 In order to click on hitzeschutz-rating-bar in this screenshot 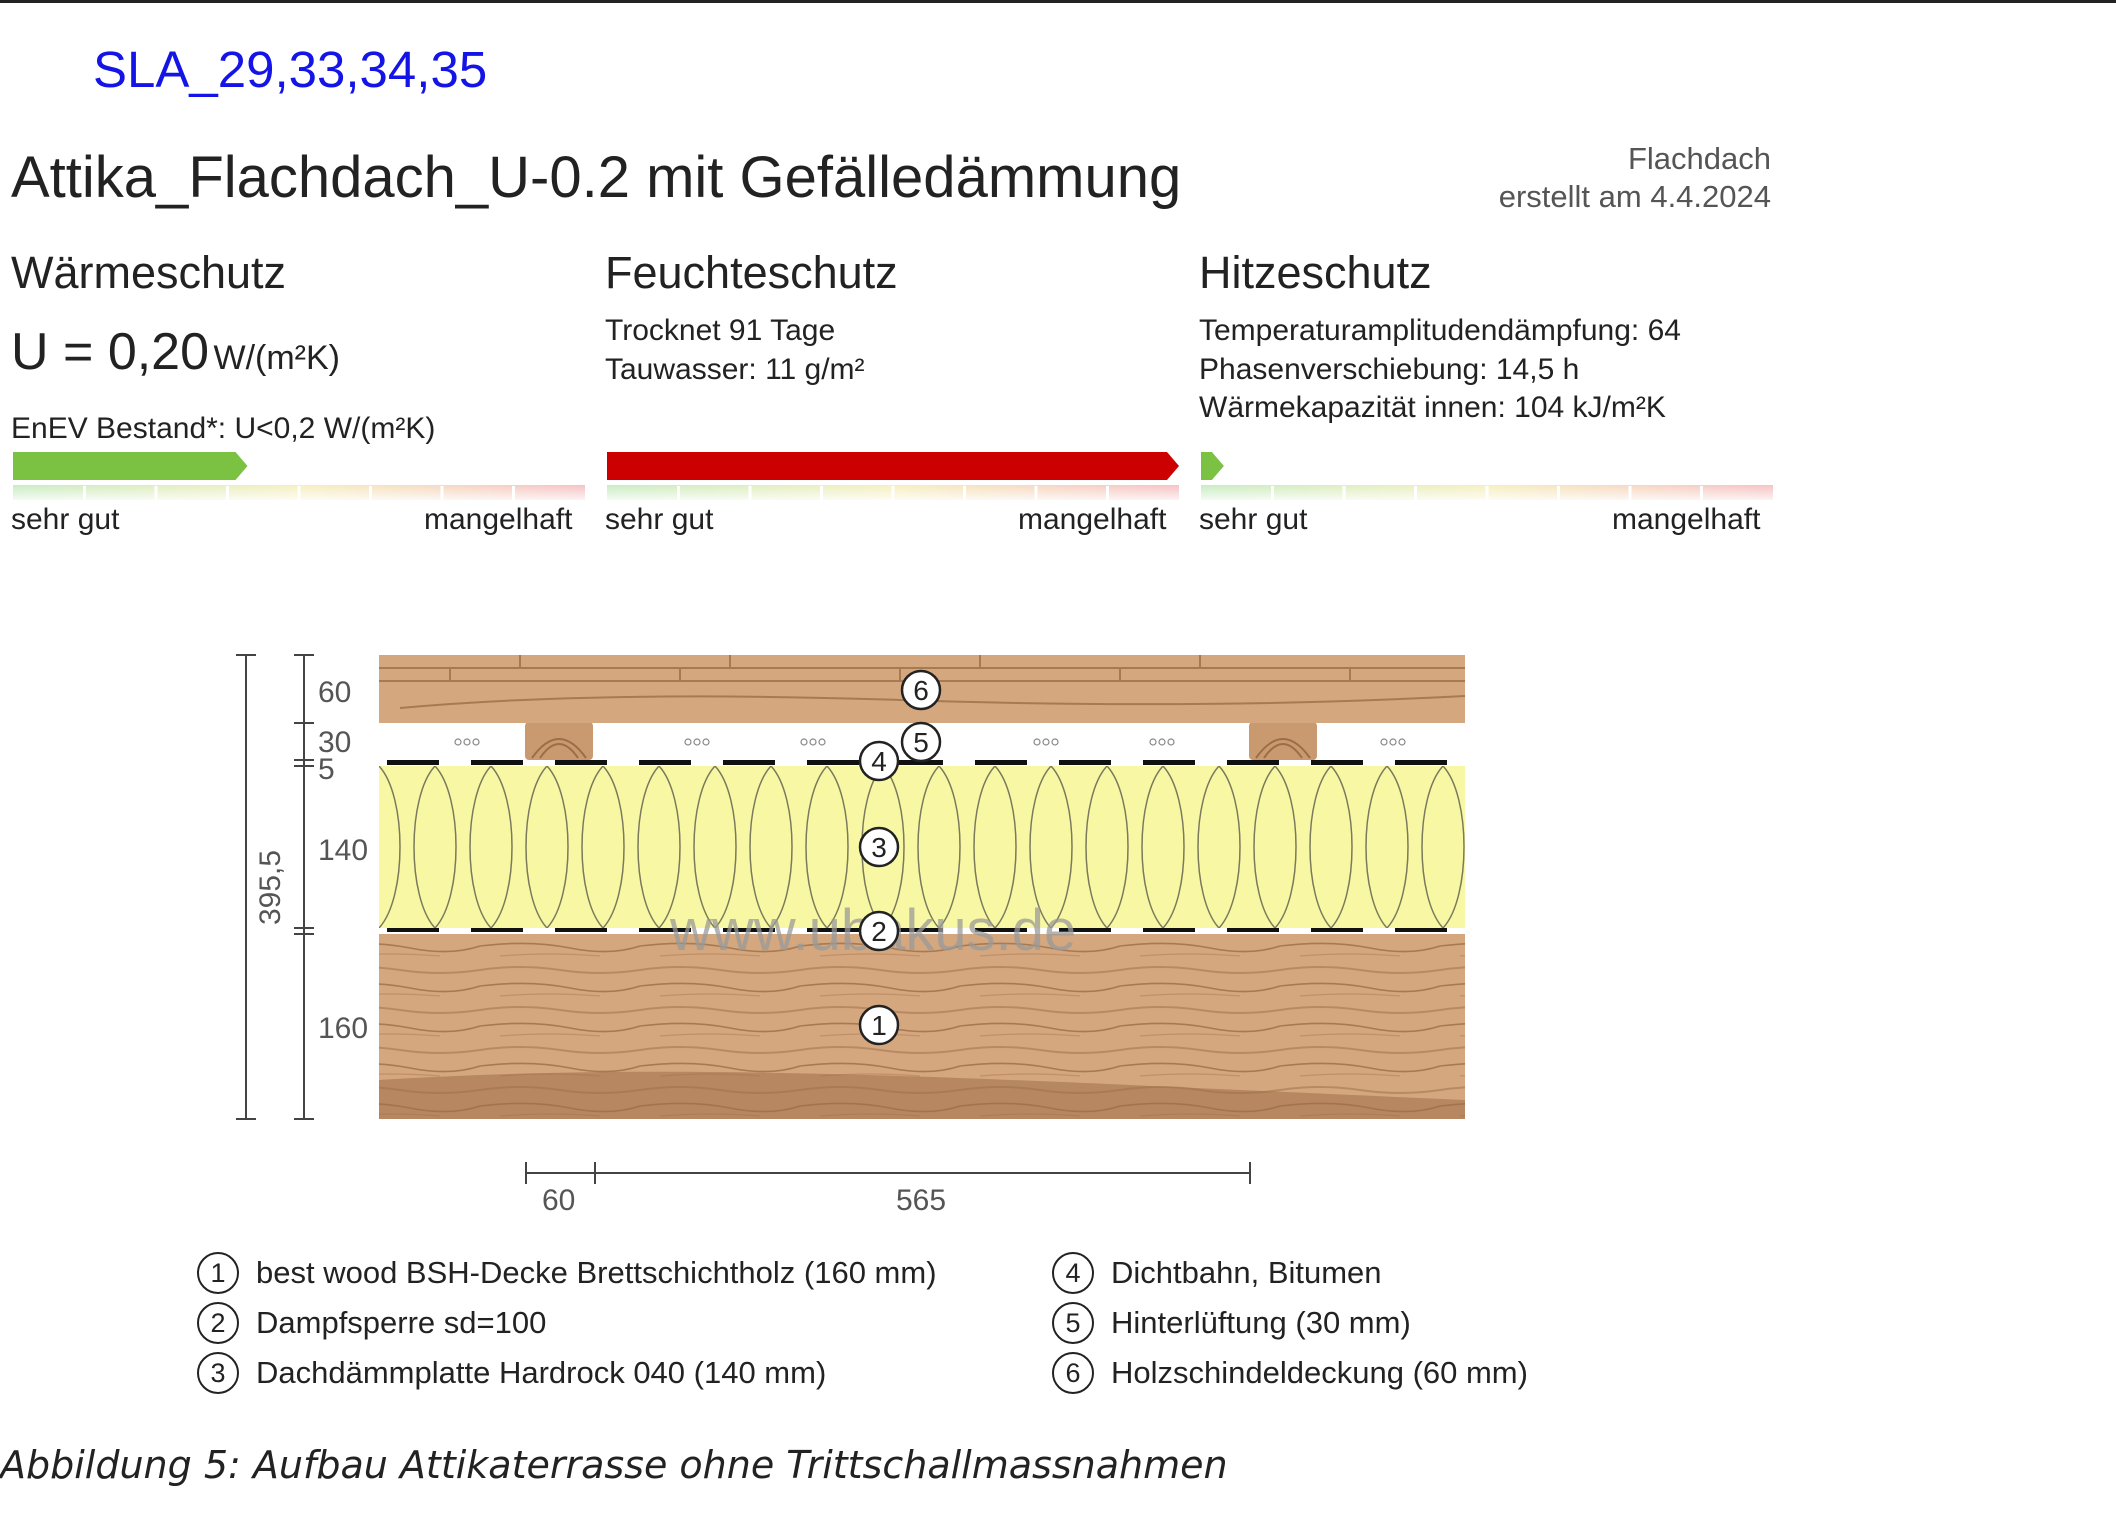, I will do `click(1212, 466)`.